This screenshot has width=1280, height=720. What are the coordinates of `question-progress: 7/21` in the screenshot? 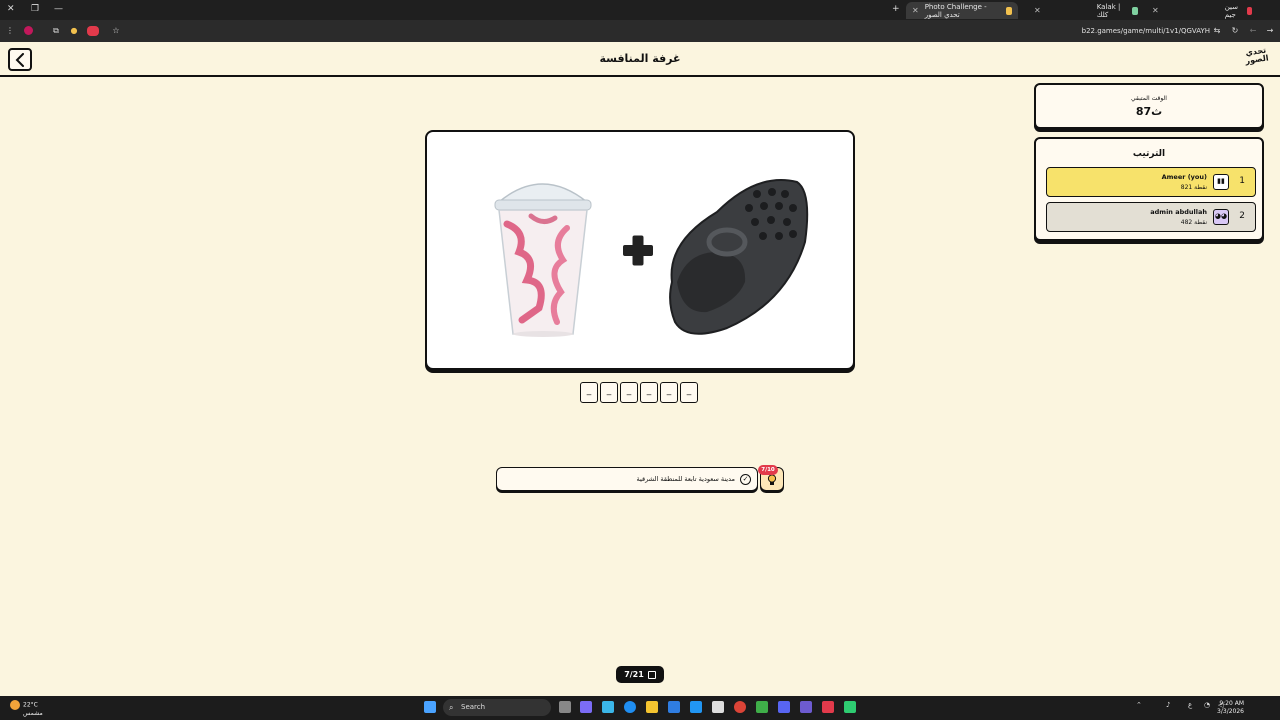 It's located at (640, 674).